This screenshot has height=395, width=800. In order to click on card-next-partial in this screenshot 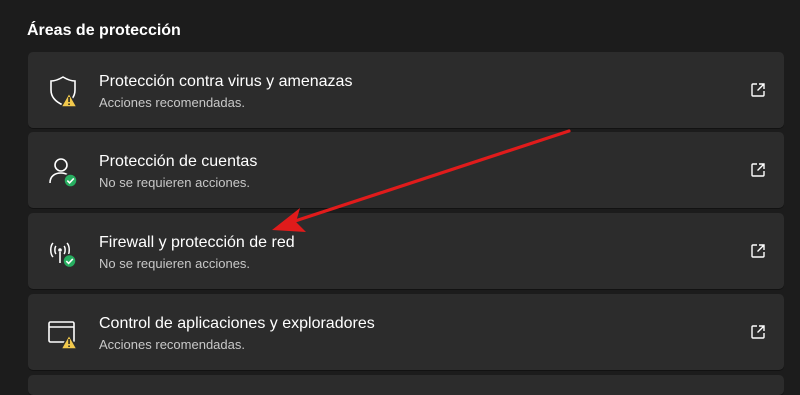, I will do `click(406, 385)`.